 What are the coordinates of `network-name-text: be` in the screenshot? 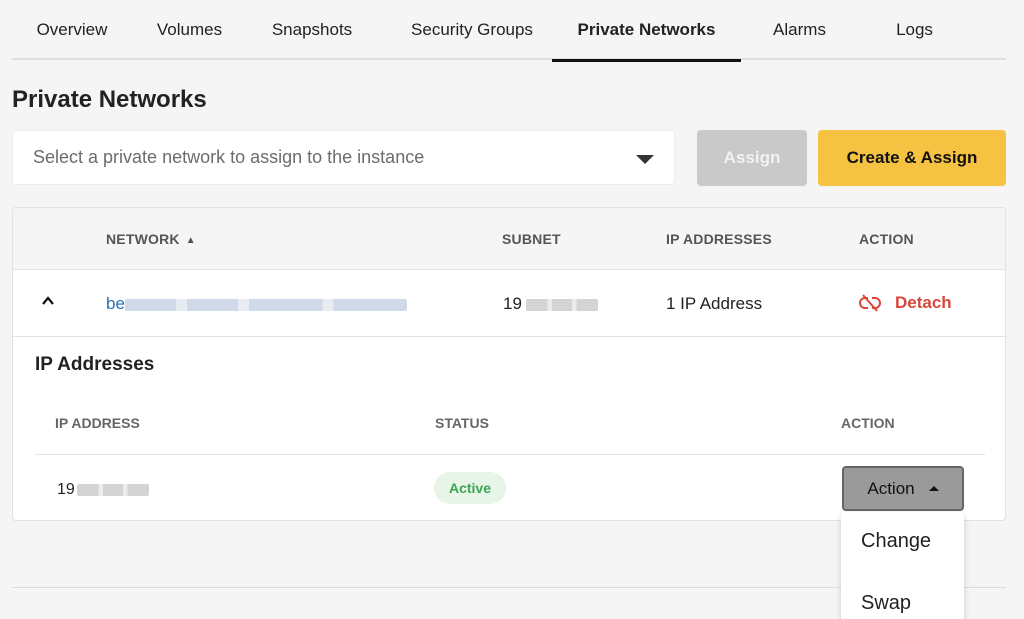 It's located at (115, 303).